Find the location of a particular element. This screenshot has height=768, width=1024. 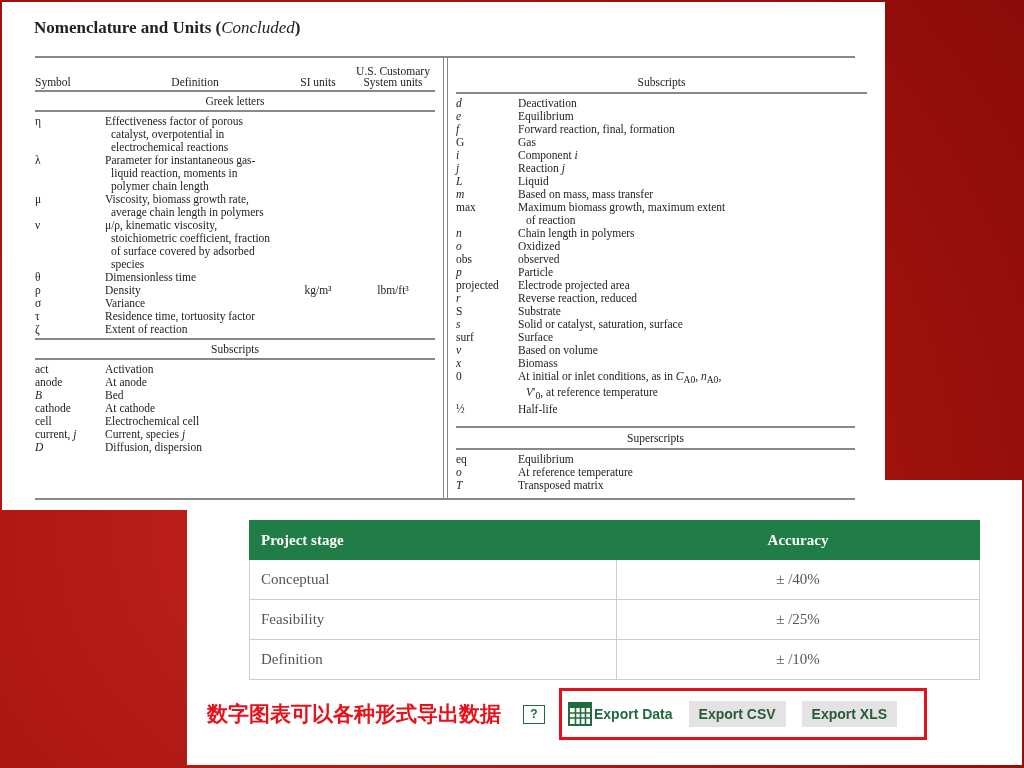

column-header: SI units is located at coordinates (318, 82).